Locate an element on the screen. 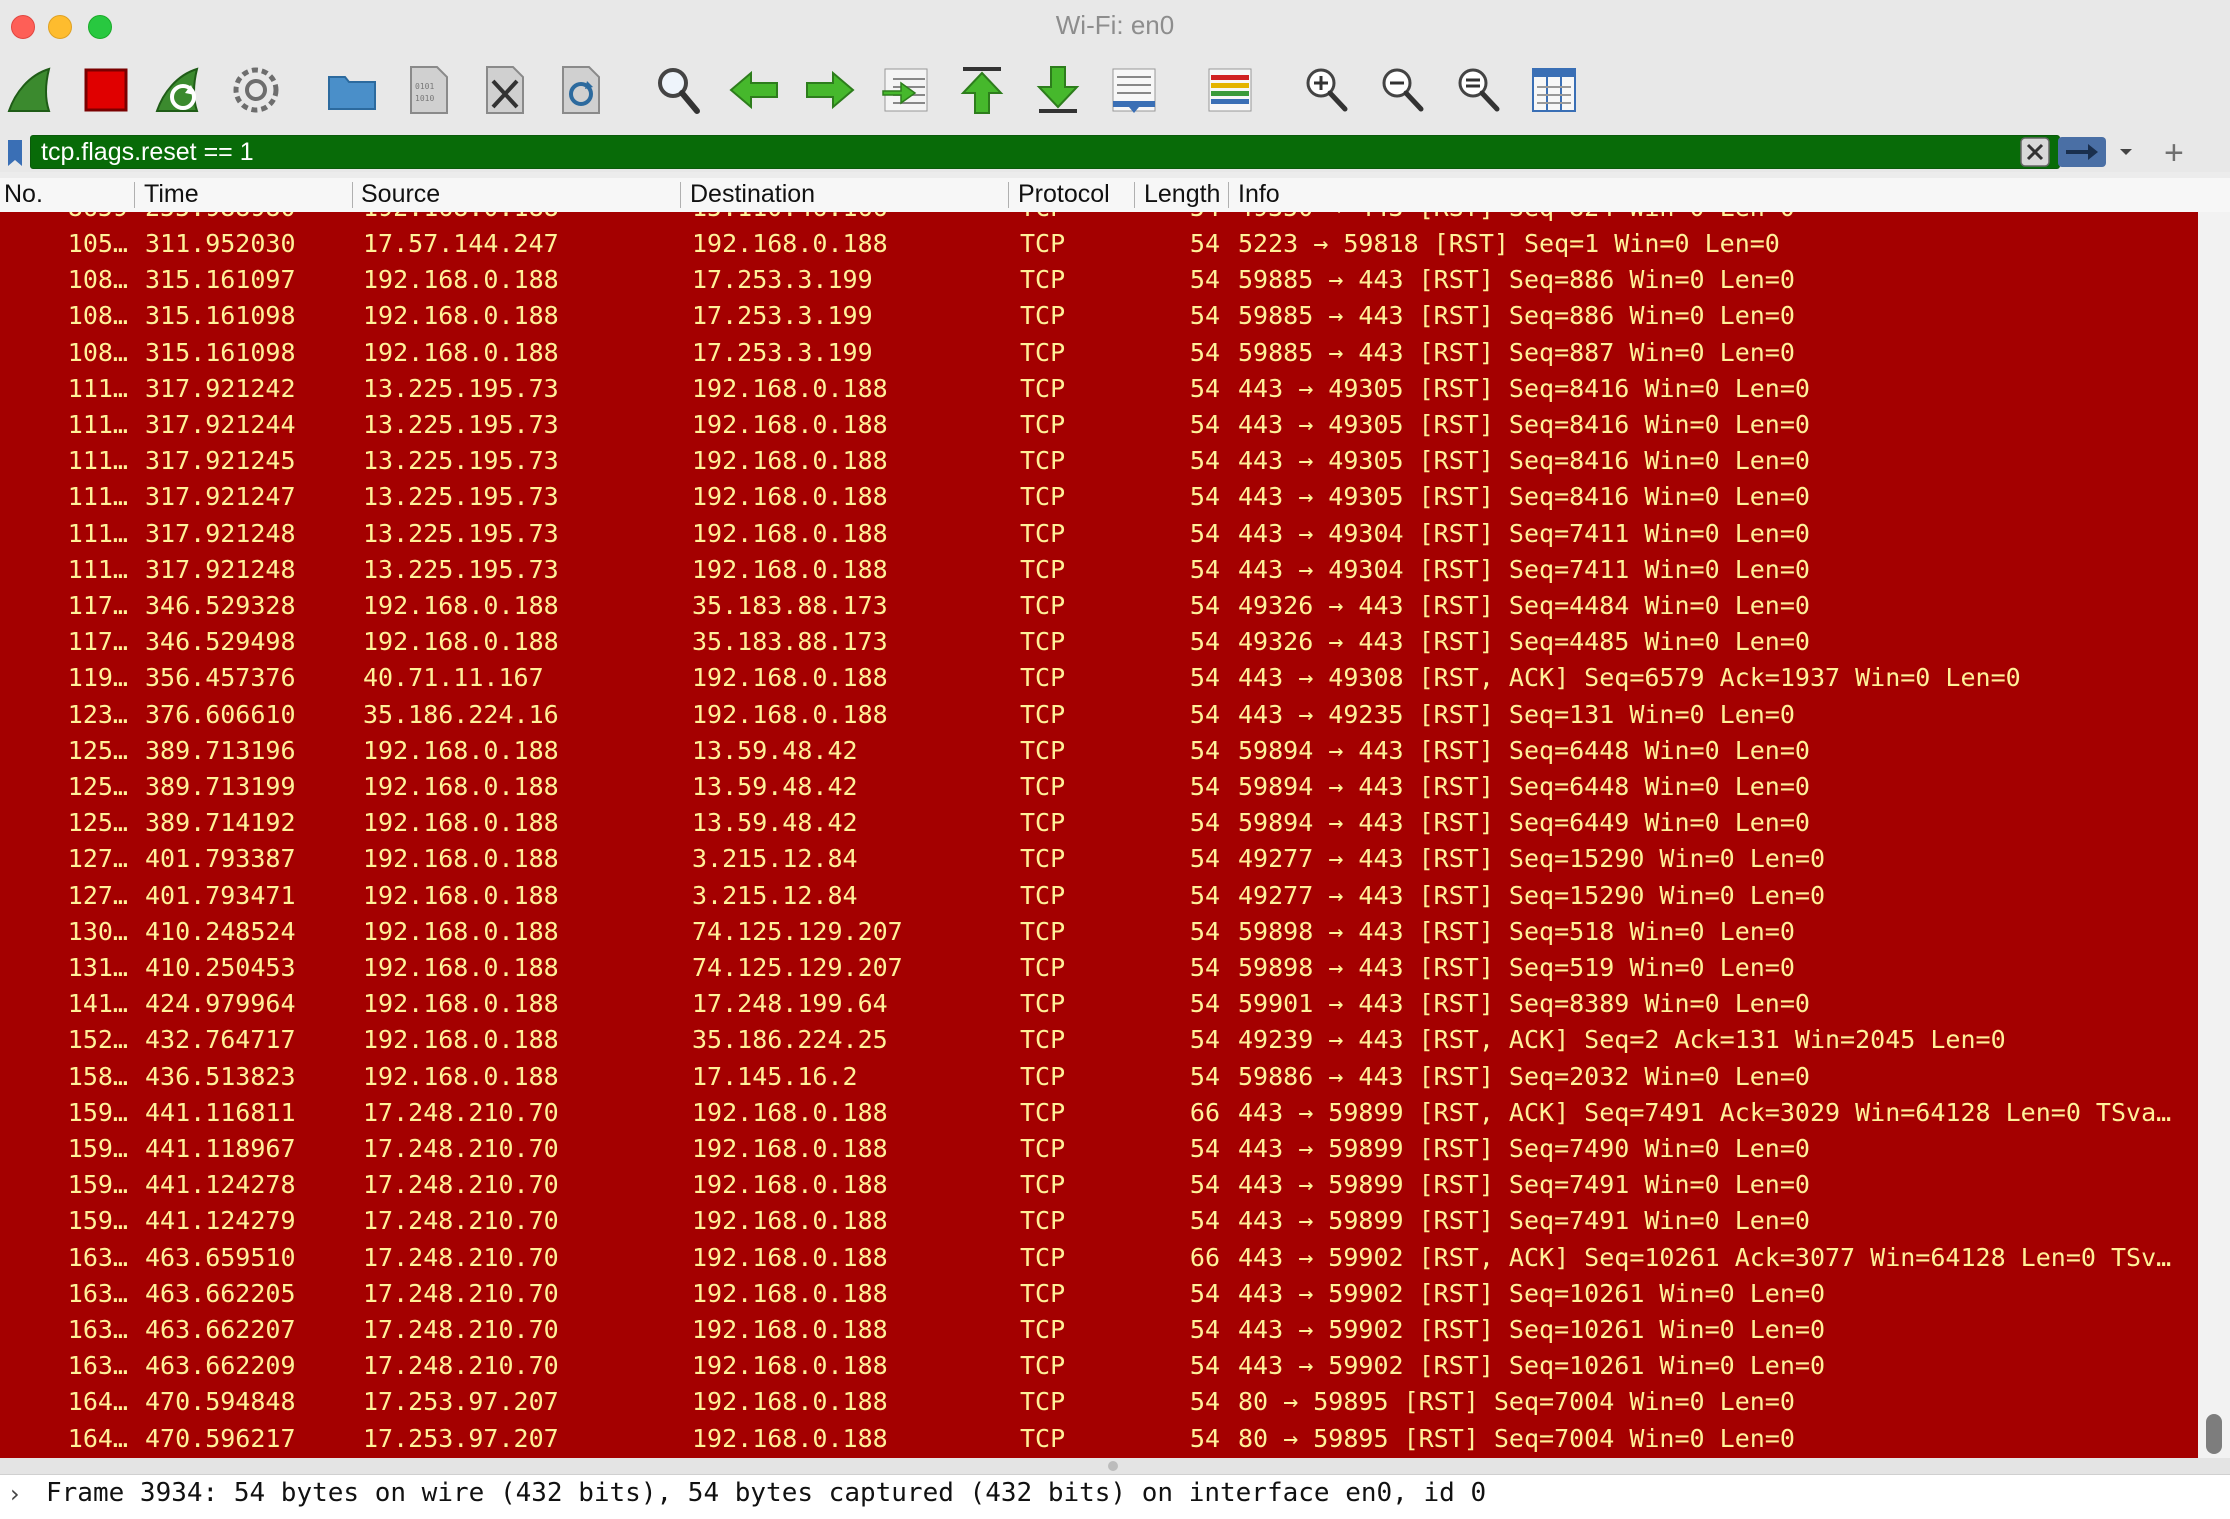 Image resolution: width=2230 pixels, height=1519 pixels. packet-list-scrollbar is located at coordinates (2214, 835).